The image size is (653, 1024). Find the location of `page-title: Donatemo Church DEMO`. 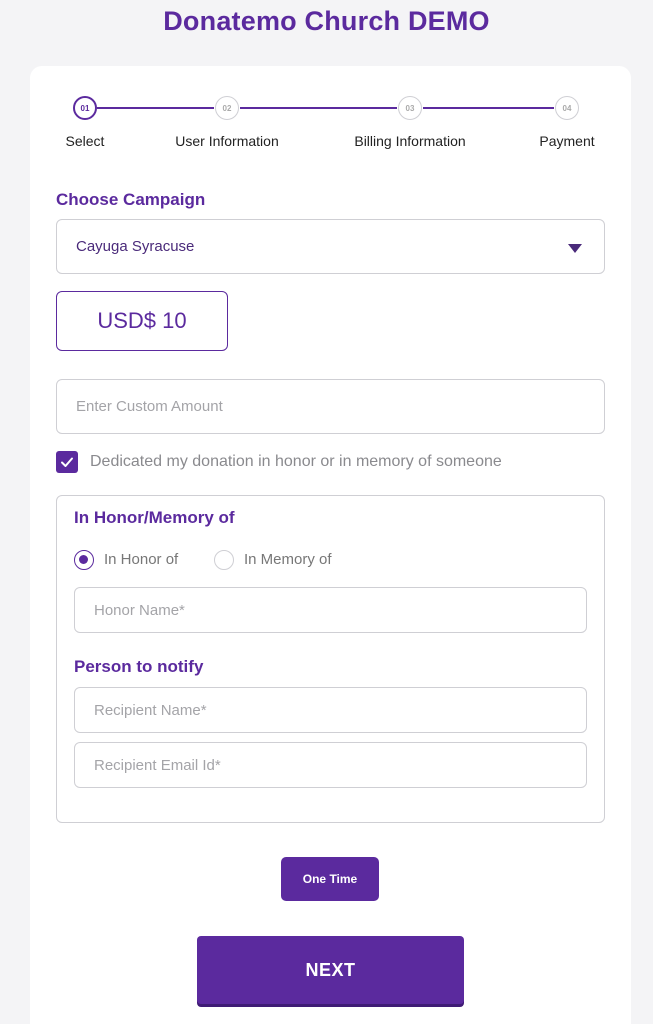

page-title: Donatemo Church DEMO is located at coordinates (326, 21).